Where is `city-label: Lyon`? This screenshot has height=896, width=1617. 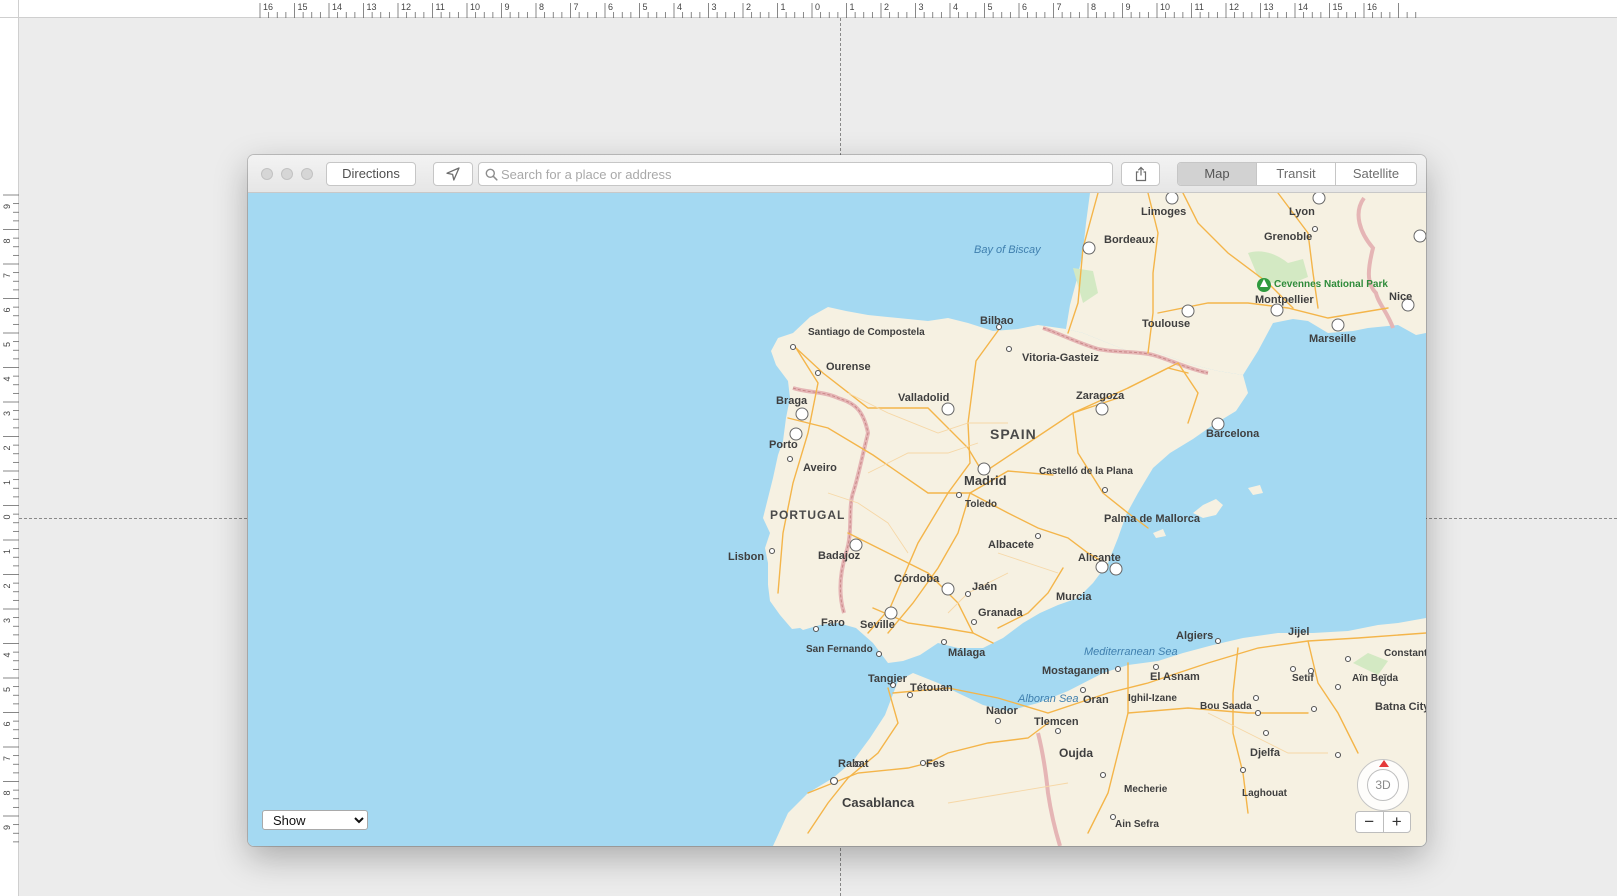
city-label: Lyon is located at coordinates (1302, 212).